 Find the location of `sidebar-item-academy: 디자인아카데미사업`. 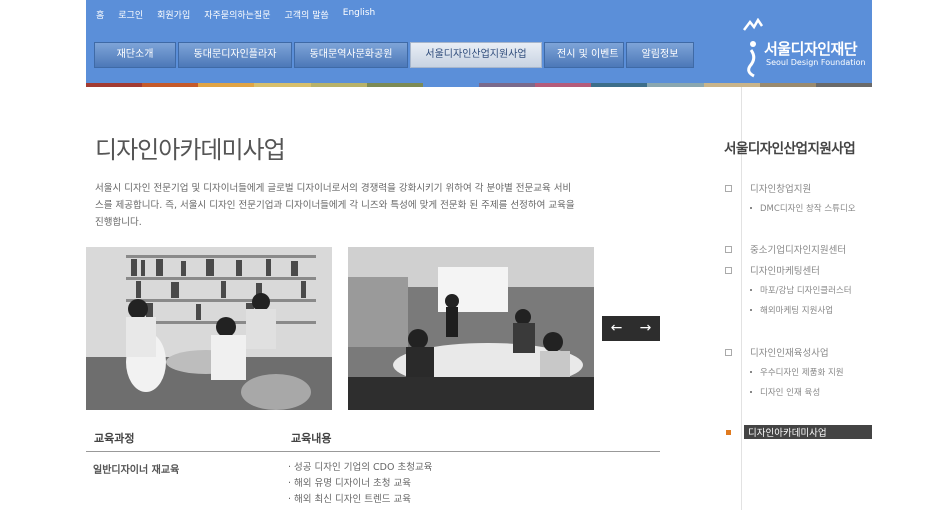

sidebar-item-academy: 디자인아카데미사업 is located at coordinates (808, 432).